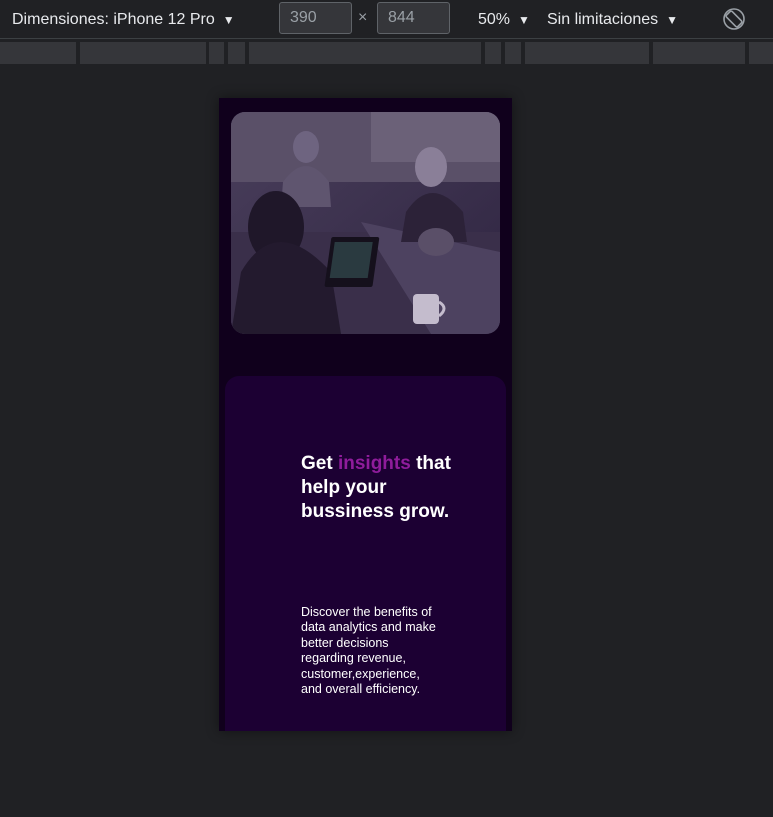  What do you see at coordinates (317, 463) in the screenshot?
I see `headline-prefix: Get` at bounding box center [317, 463].